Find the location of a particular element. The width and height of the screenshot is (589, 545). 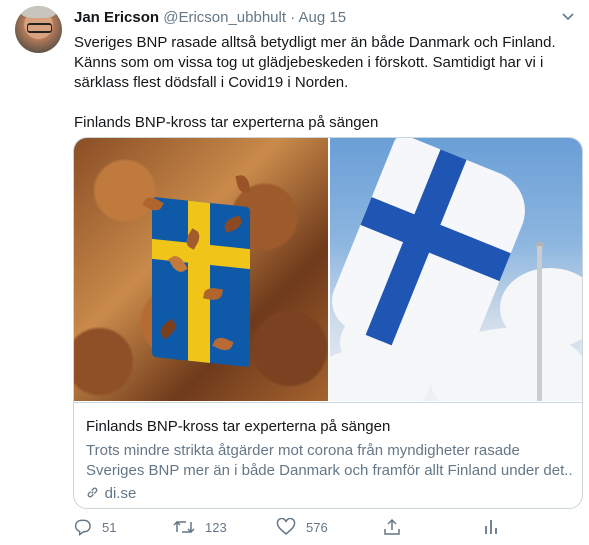

card-domain-text: di.se is located at coordinates (120, 493).